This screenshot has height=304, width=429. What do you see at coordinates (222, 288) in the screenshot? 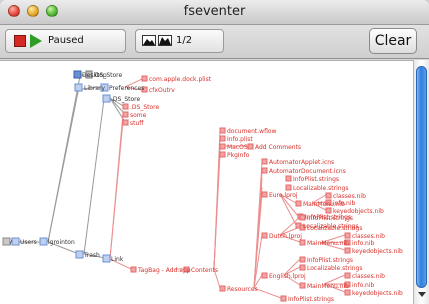
I see `node-resources` at bounding box center [222, 288].